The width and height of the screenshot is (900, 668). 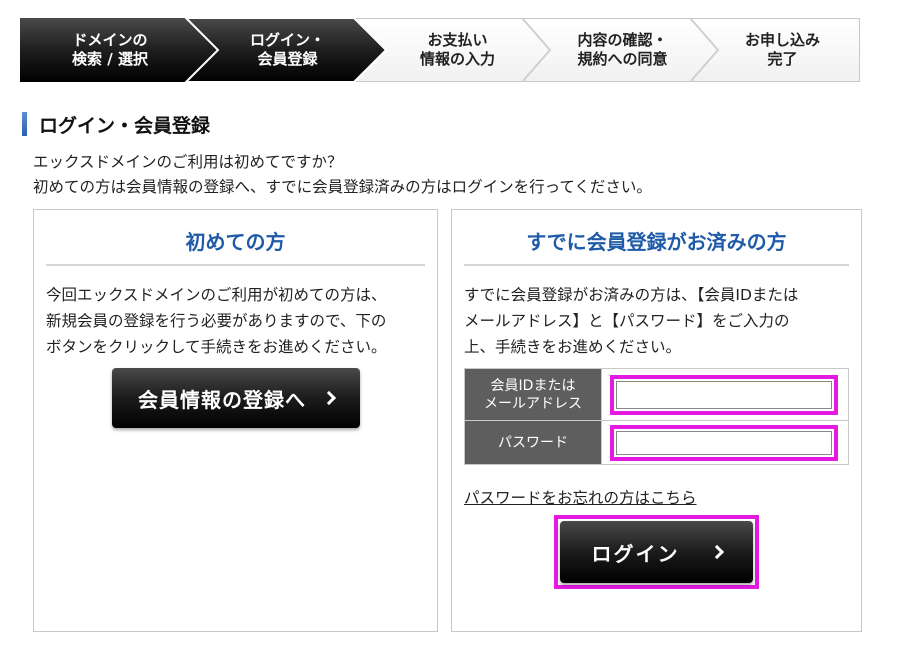 What do you see at coordinates (580, 497) in the screenshot?
I see `forgot-password-link: パスワードをお忘れの方はこちら` at bounding box center [580, 497].